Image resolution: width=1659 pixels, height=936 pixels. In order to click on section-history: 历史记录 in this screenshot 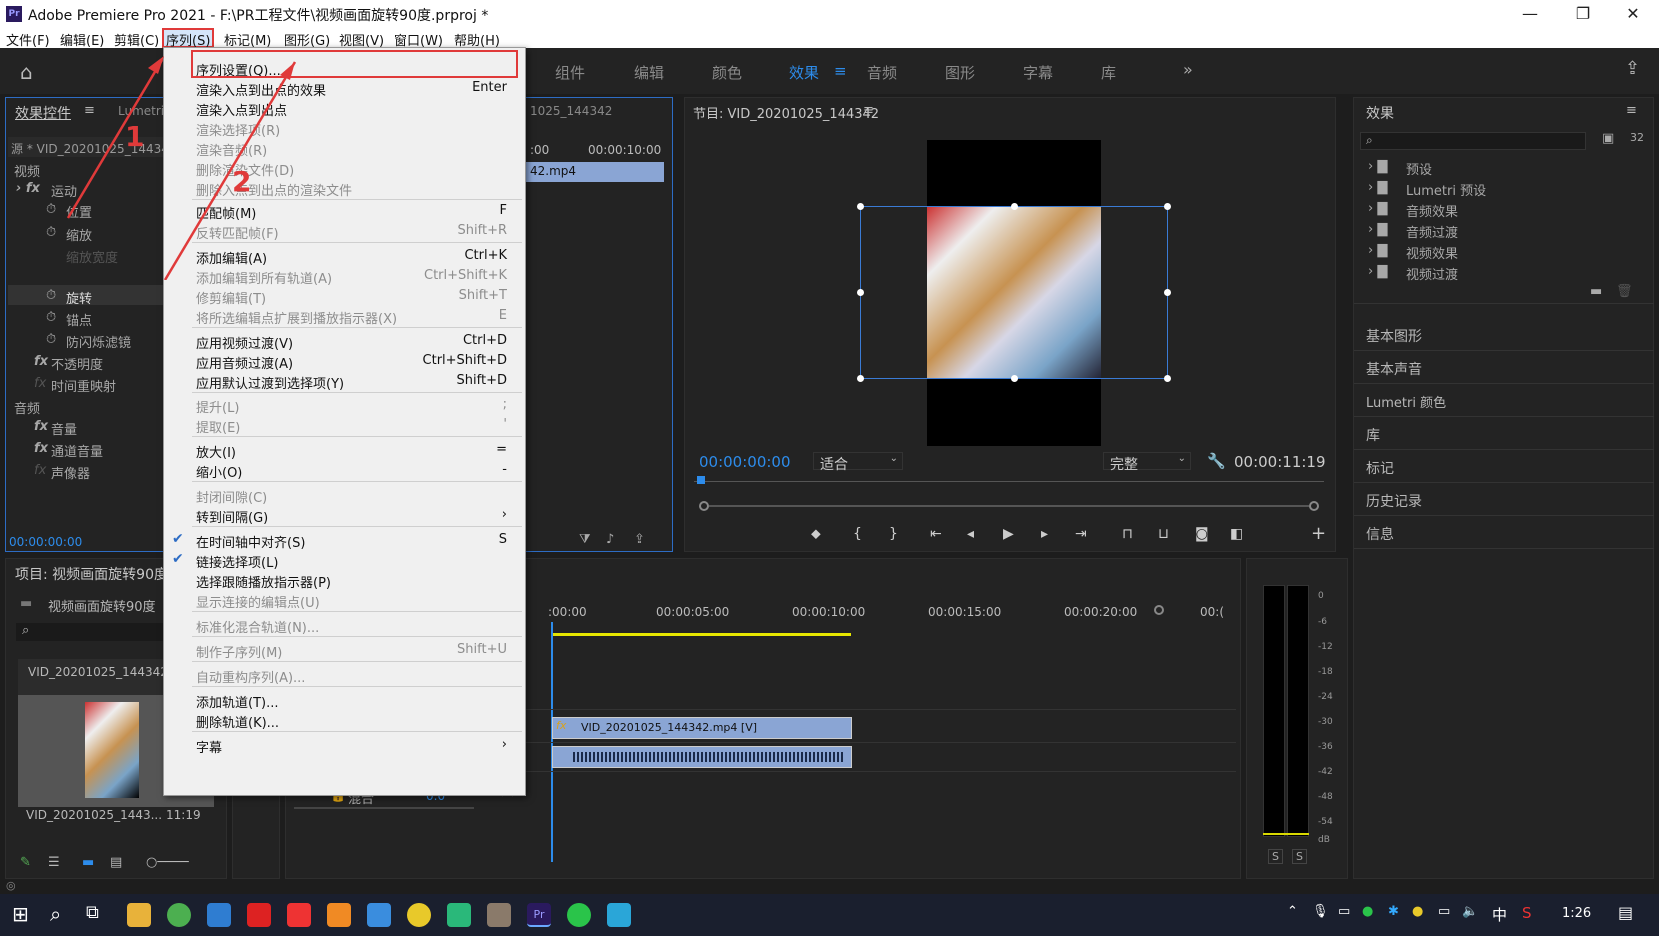, I will do `click(1394, 501)`.